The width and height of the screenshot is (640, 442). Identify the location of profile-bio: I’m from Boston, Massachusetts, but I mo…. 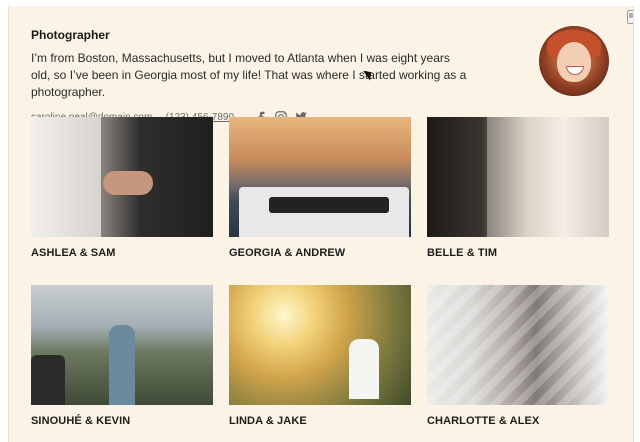
(249, 75).